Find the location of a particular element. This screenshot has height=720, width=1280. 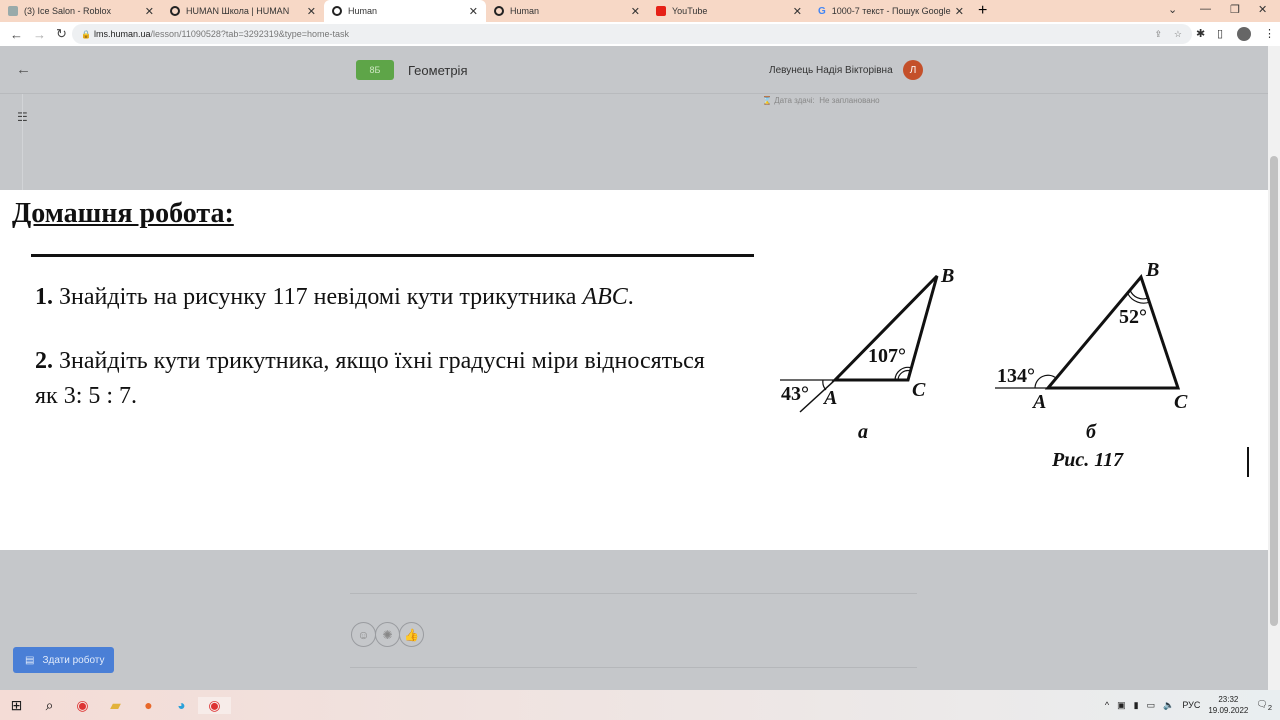

thumbs-up-icon: 👍 is located at coordinates (411, 634).